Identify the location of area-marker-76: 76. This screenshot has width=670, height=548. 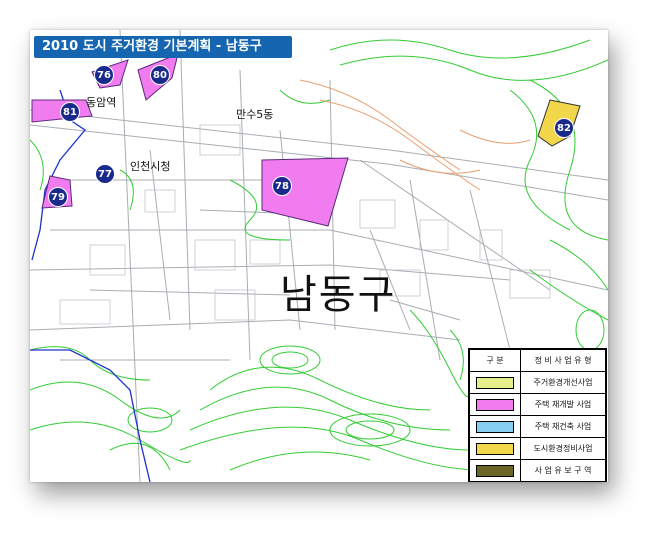
(104, 75).